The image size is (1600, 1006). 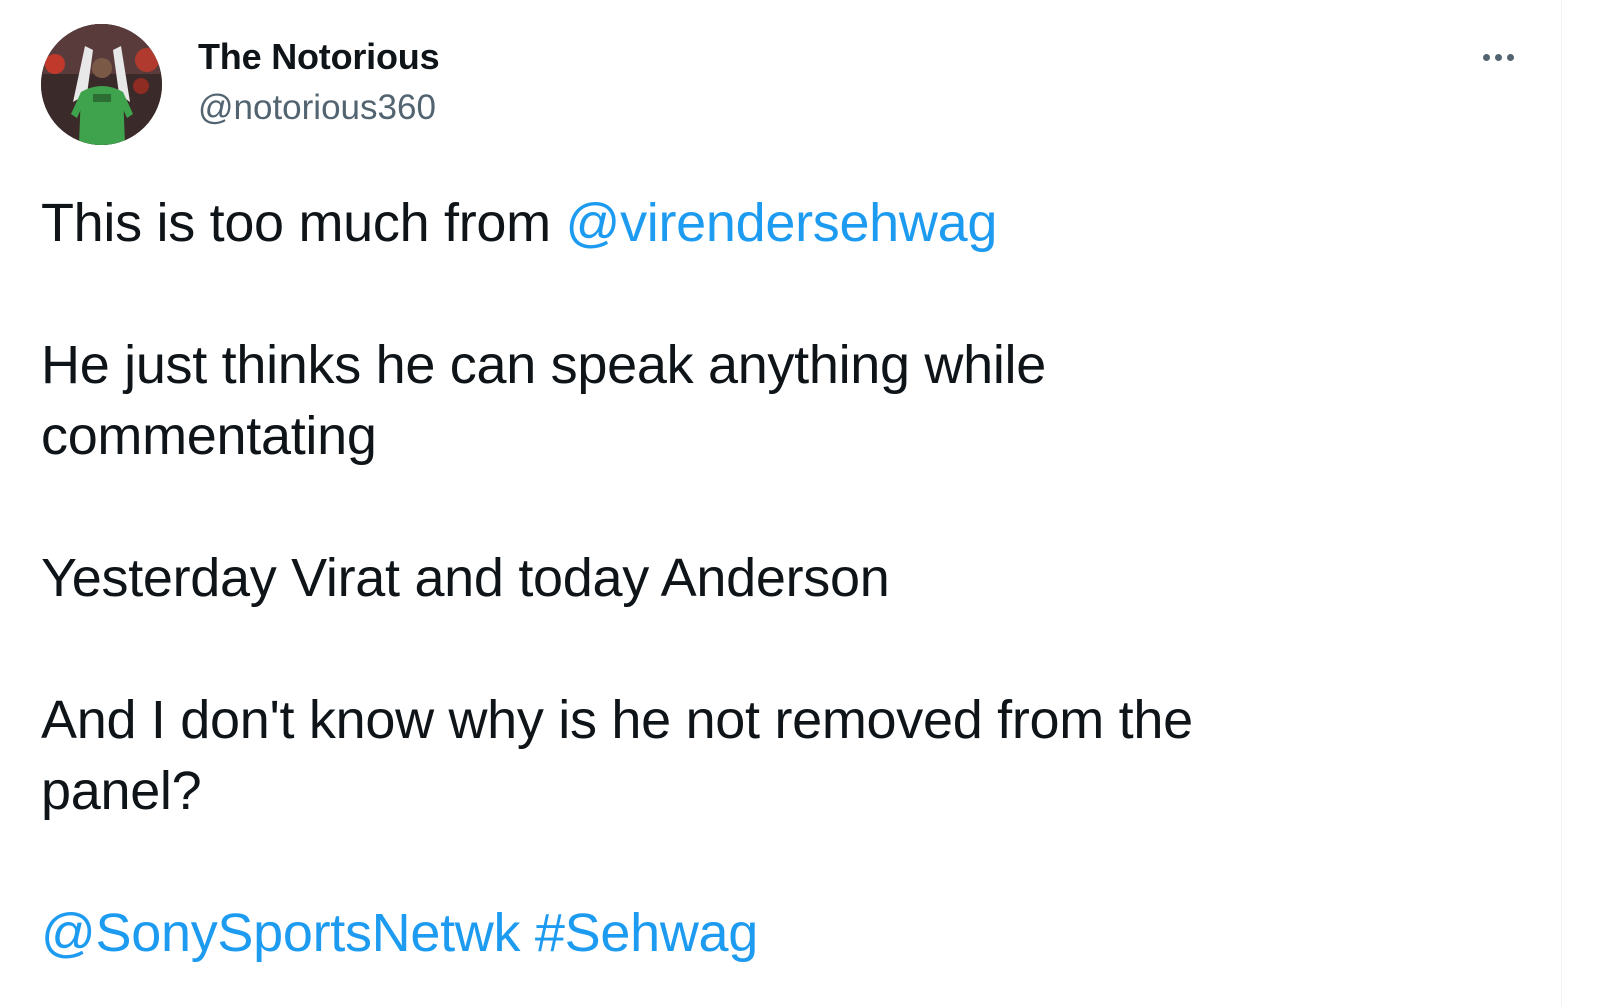 I want to click on avatar-image, so click(x=101, y=84).